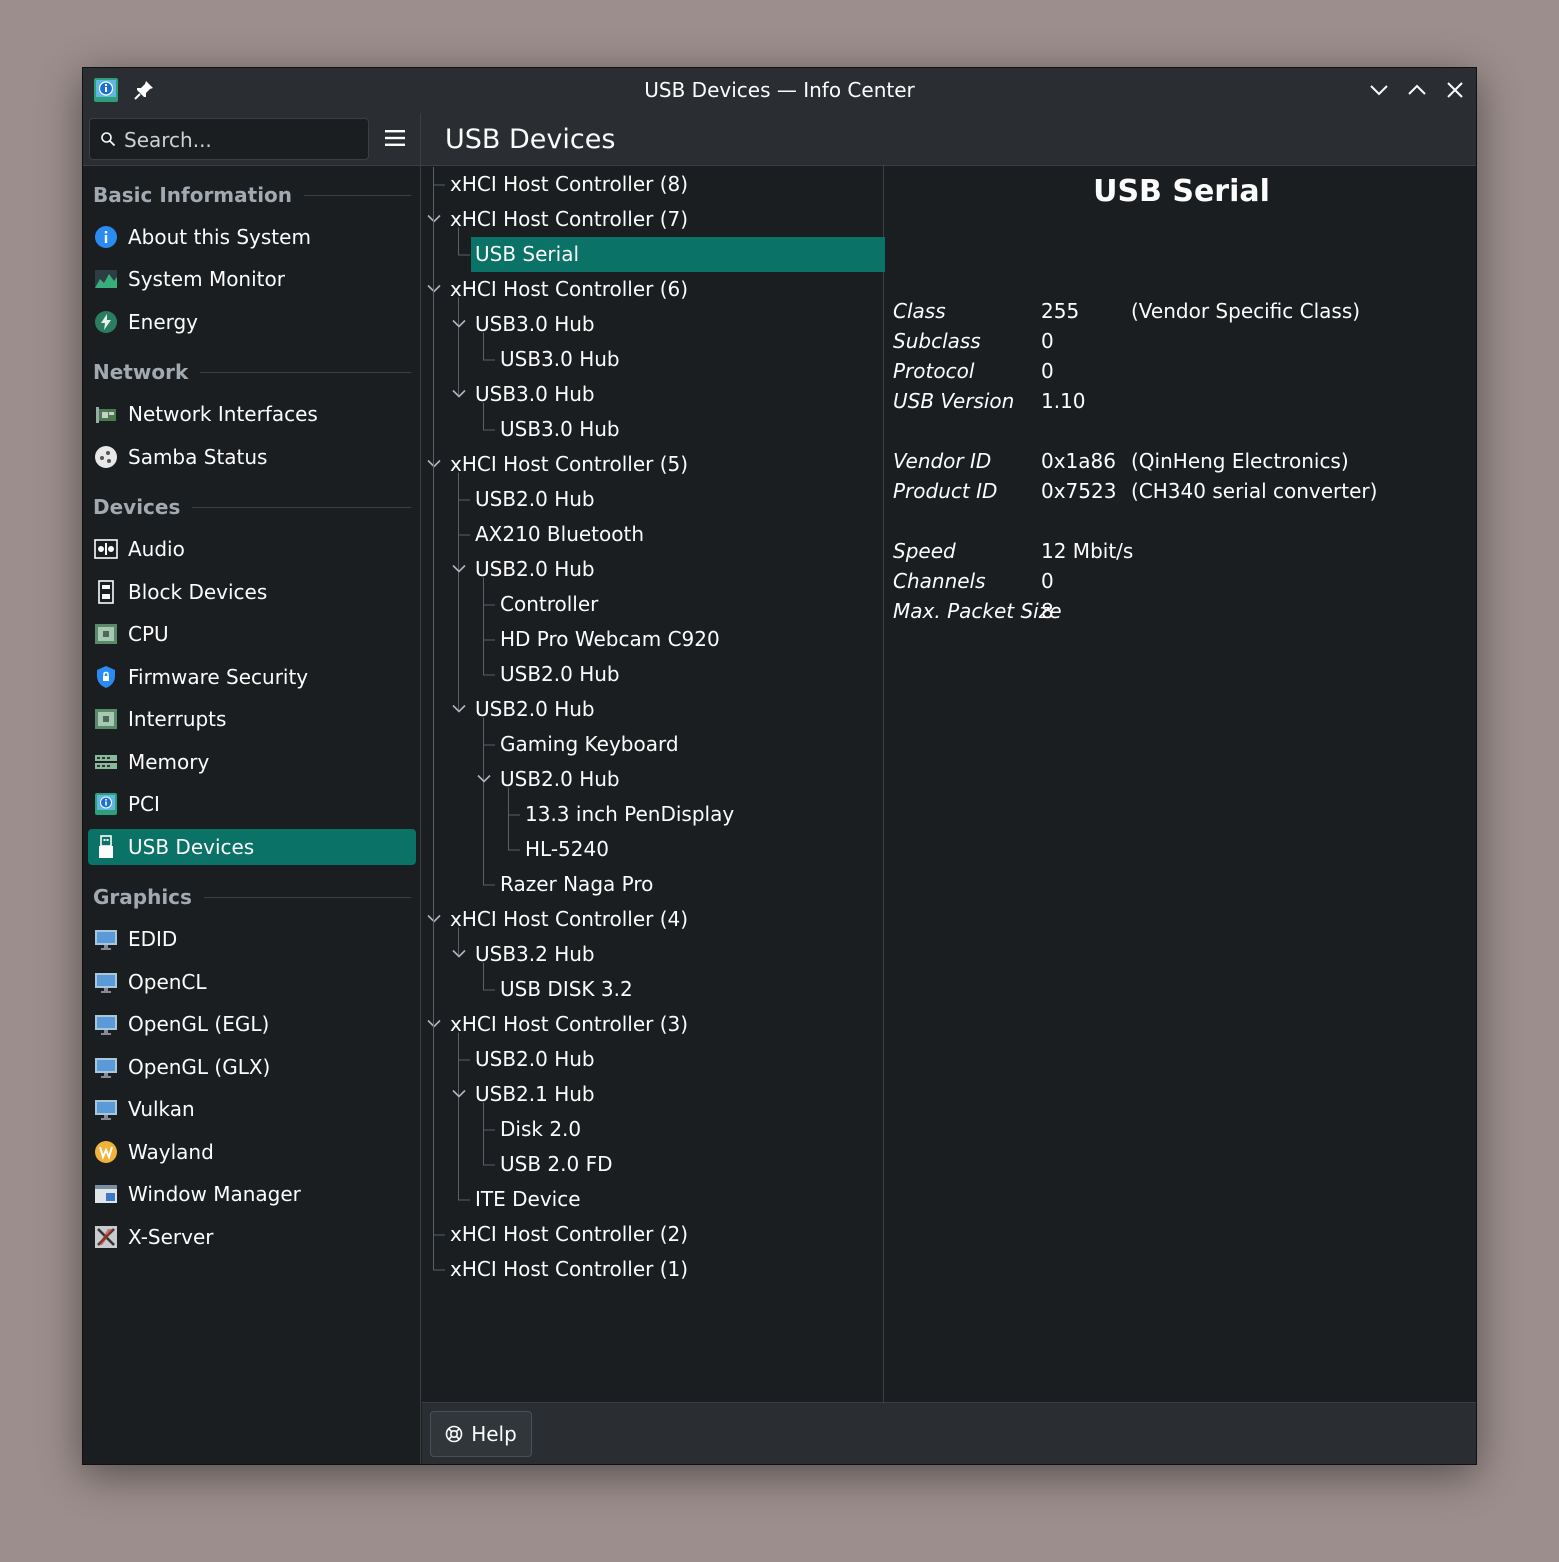 The image size is (1559, 1562). What do you see at coordinates (454, 1434) in the screenshot?
I see `help-icon` at bounding box center [454, 1434].